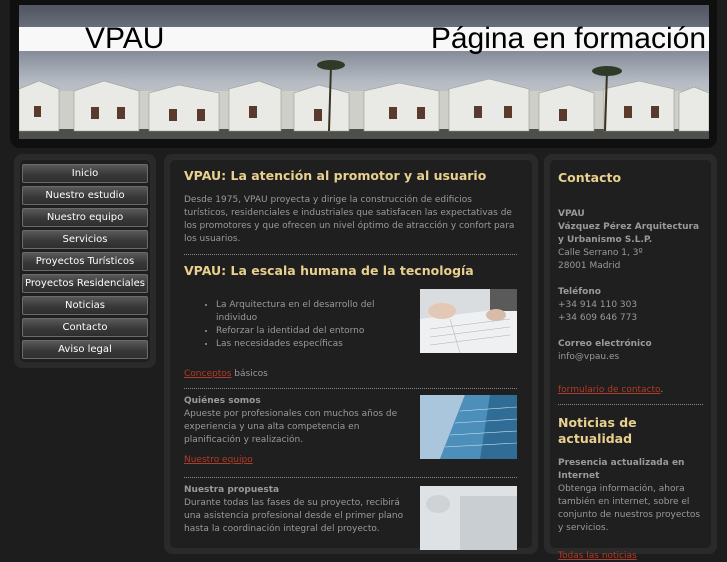  What do you see at coordinates (218, 460) in the screenshot?
I see `team-link: Nuestro equipo` at bounding box center [218, 460].